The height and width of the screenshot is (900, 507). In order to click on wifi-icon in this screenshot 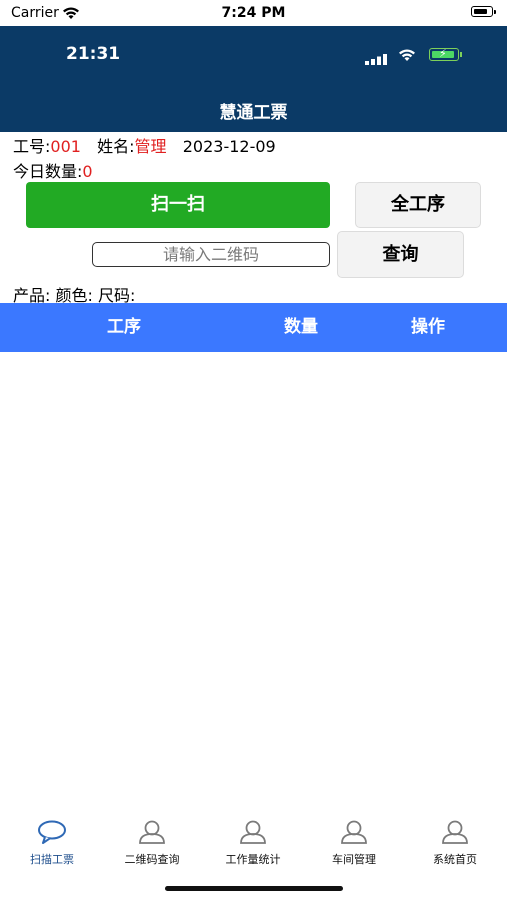, I will do `click(407, 56)`.